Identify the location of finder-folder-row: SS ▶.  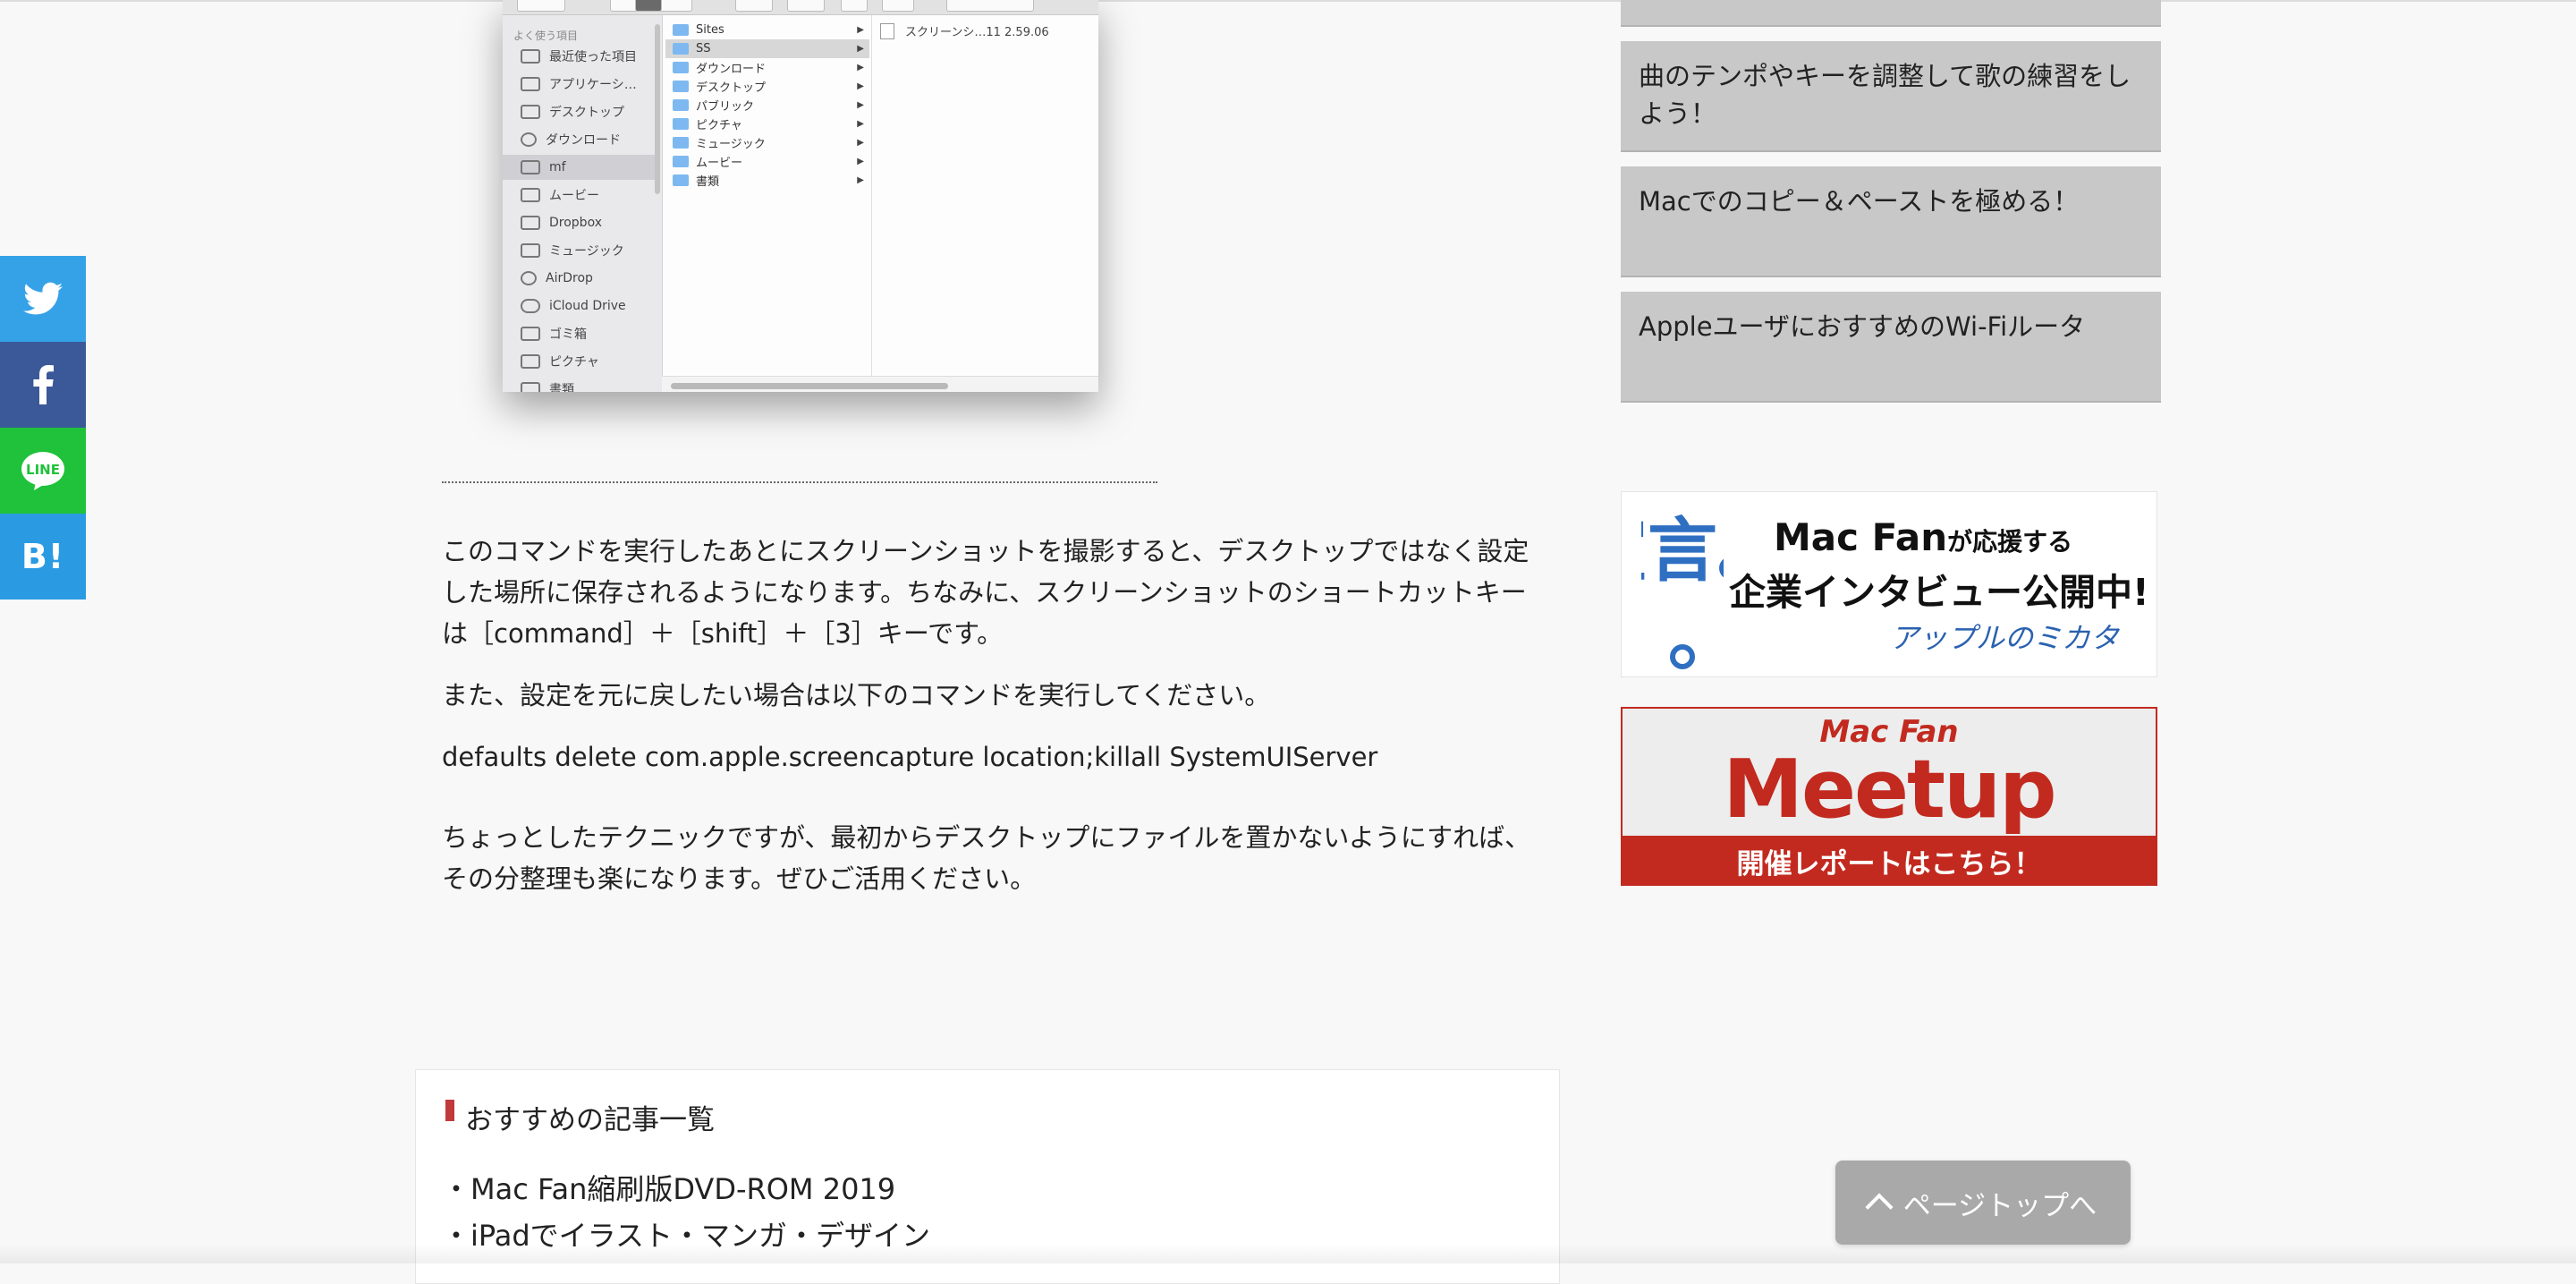
(767, 48).